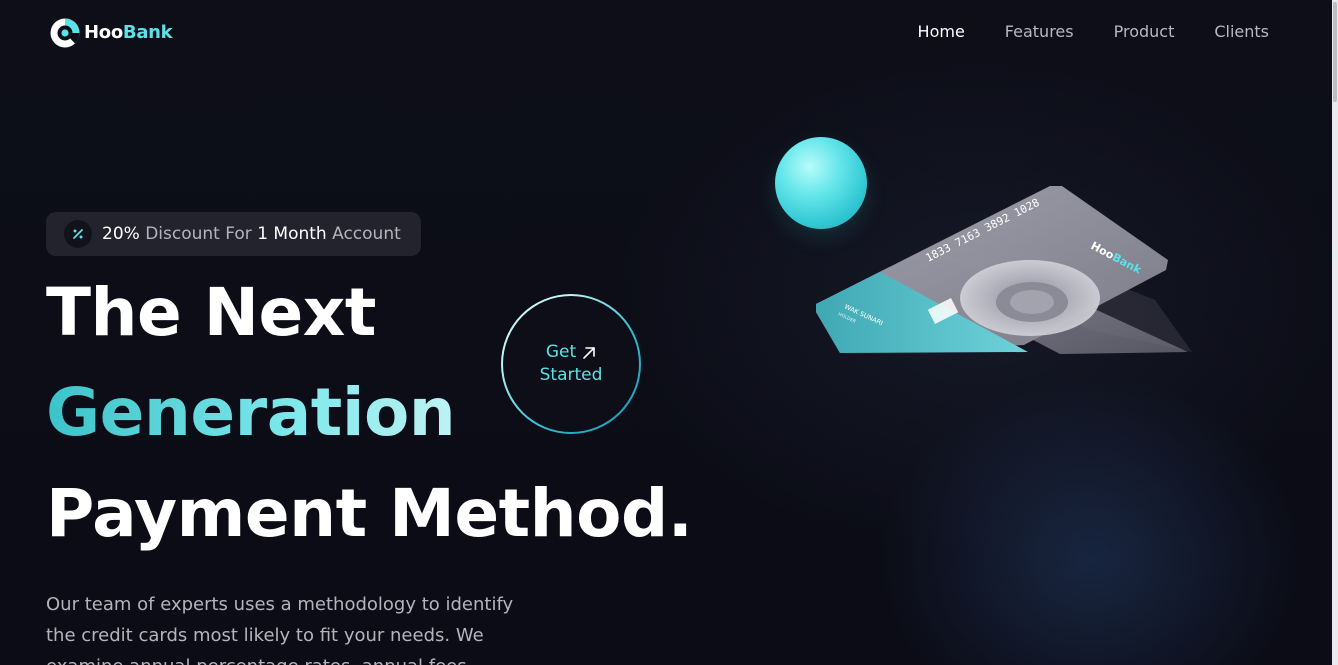  I want to click on discount-text-middle: Discount For, so click(198, 234).